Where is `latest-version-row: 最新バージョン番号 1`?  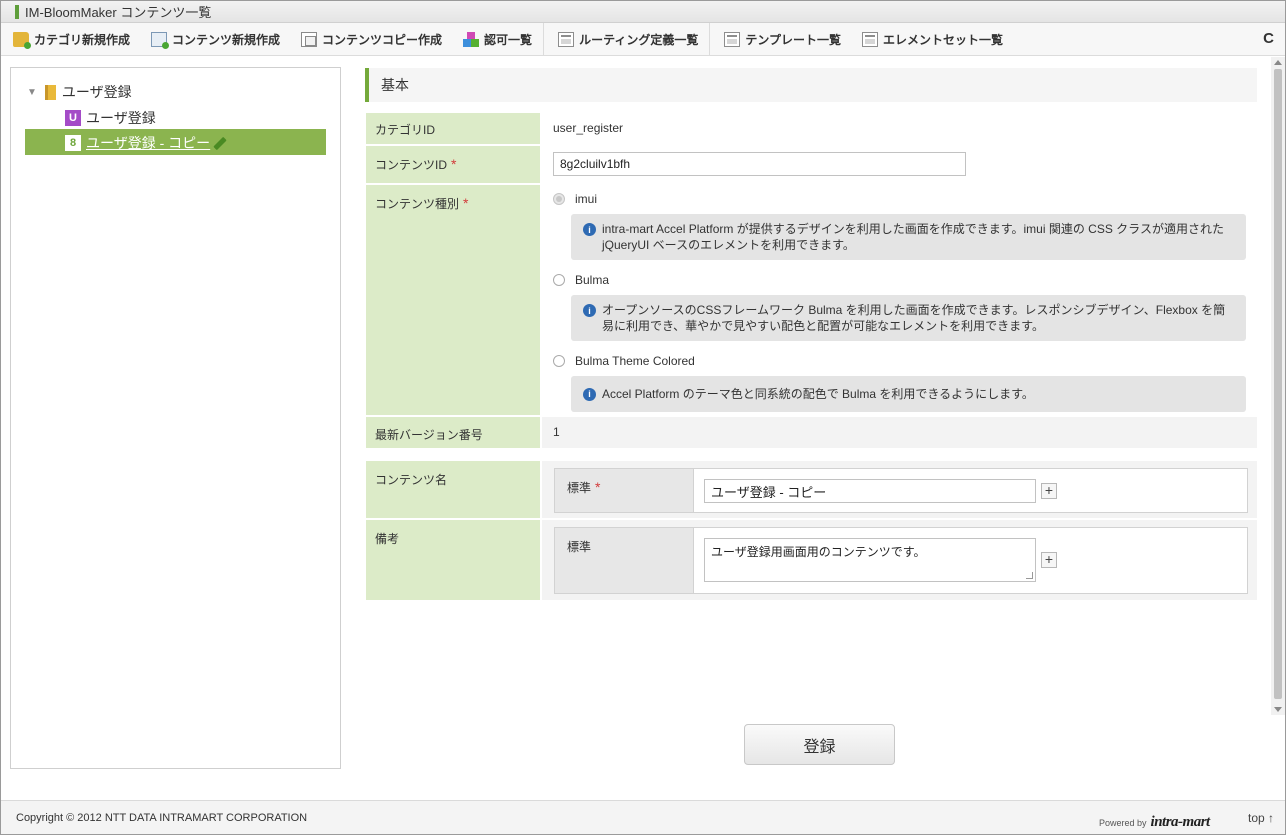
latest-version-row: 最新バージョン番号 1 is located at coordinates (811, 432).